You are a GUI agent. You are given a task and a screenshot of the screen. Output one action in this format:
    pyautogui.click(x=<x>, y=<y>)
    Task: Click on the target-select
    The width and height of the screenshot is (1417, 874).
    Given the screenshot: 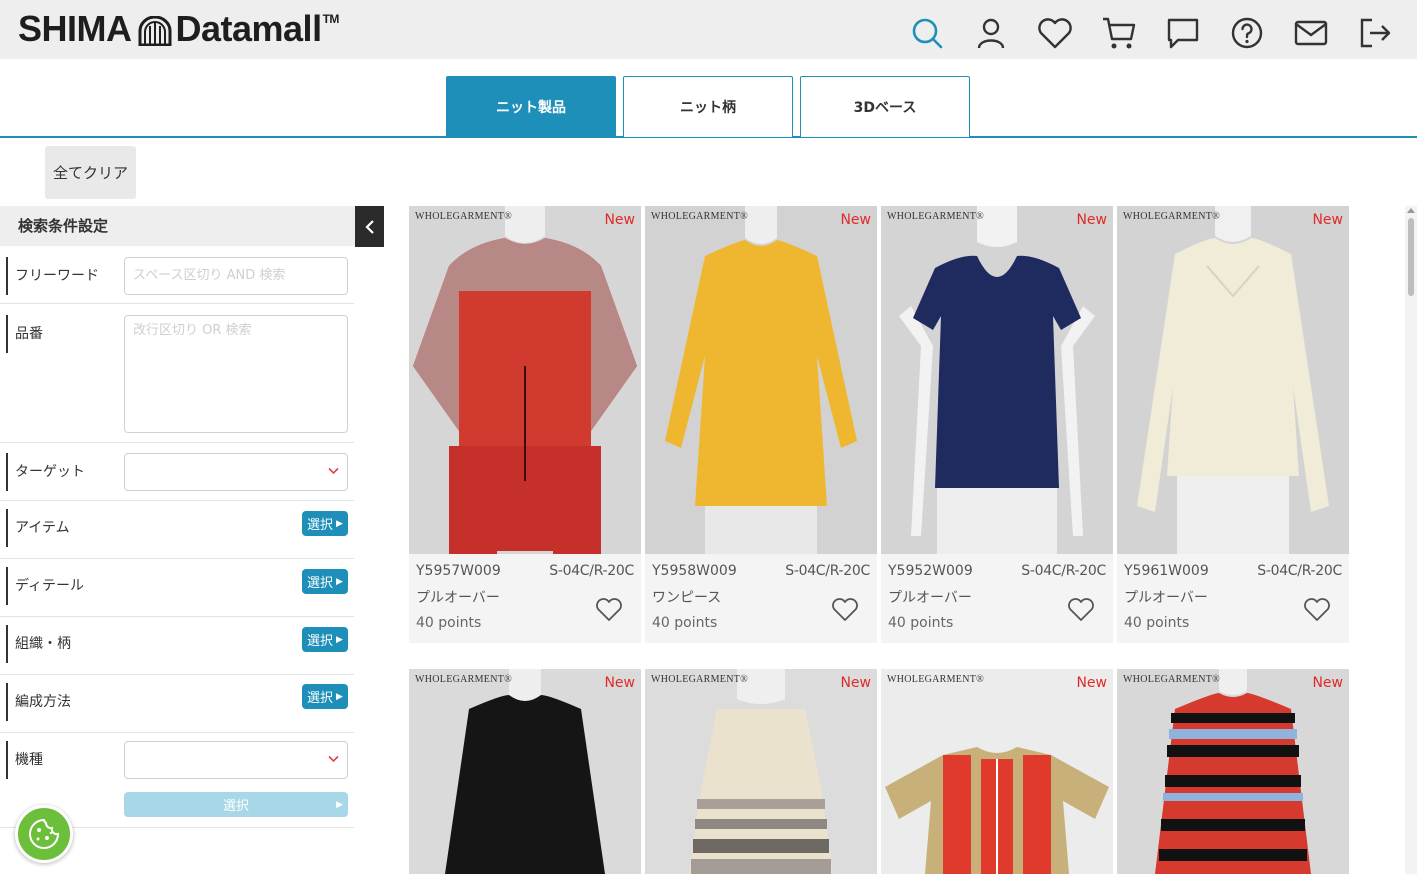 What is the action you would take?
    pyautogui.click(x=236, y=472)
    